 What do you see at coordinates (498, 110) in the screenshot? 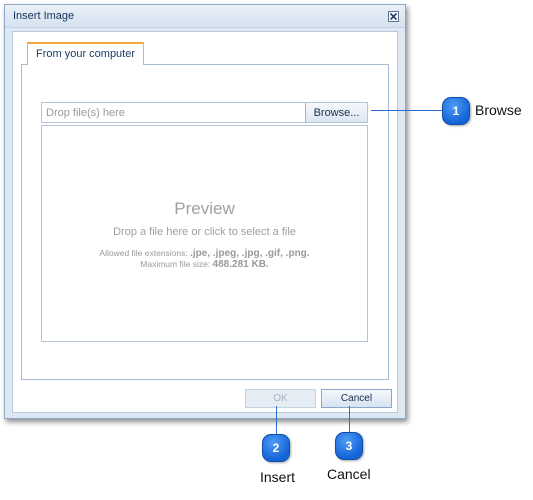
I see `callout-label-browse: Browse` at bounding box center [498, 110].